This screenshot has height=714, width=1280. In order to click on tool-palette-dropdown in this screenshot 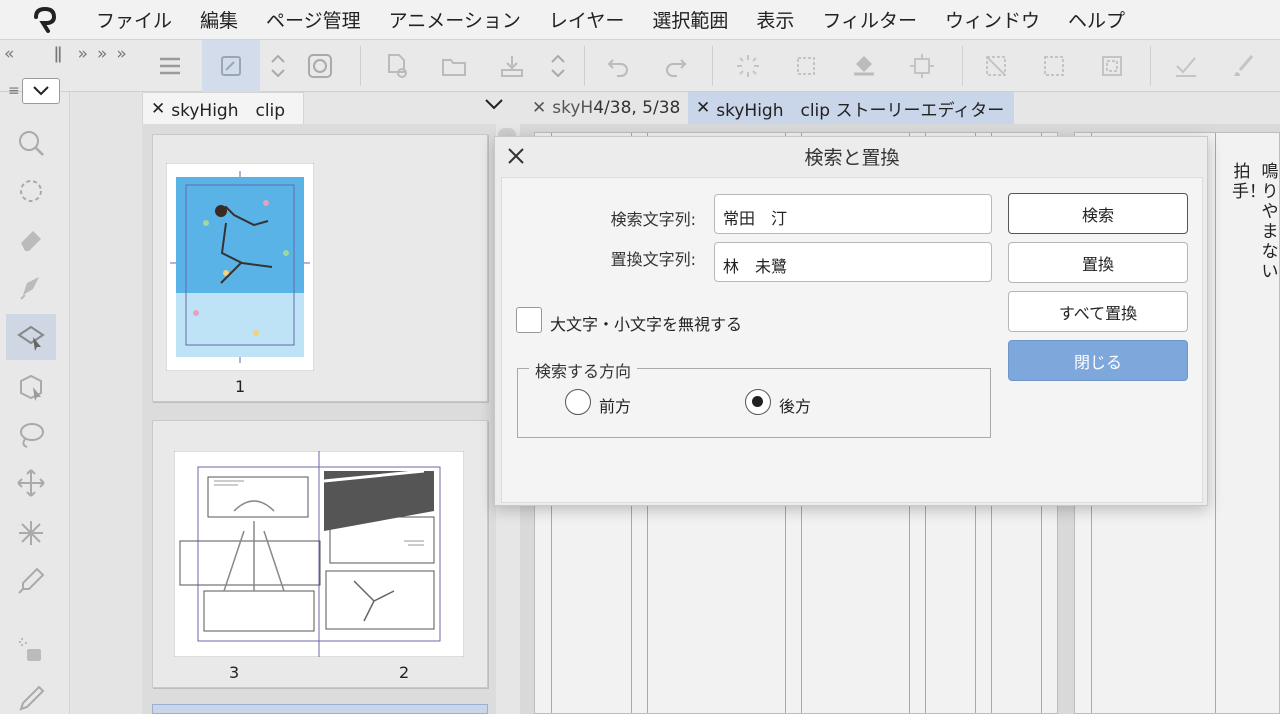, I will do `click(40, 91)`.